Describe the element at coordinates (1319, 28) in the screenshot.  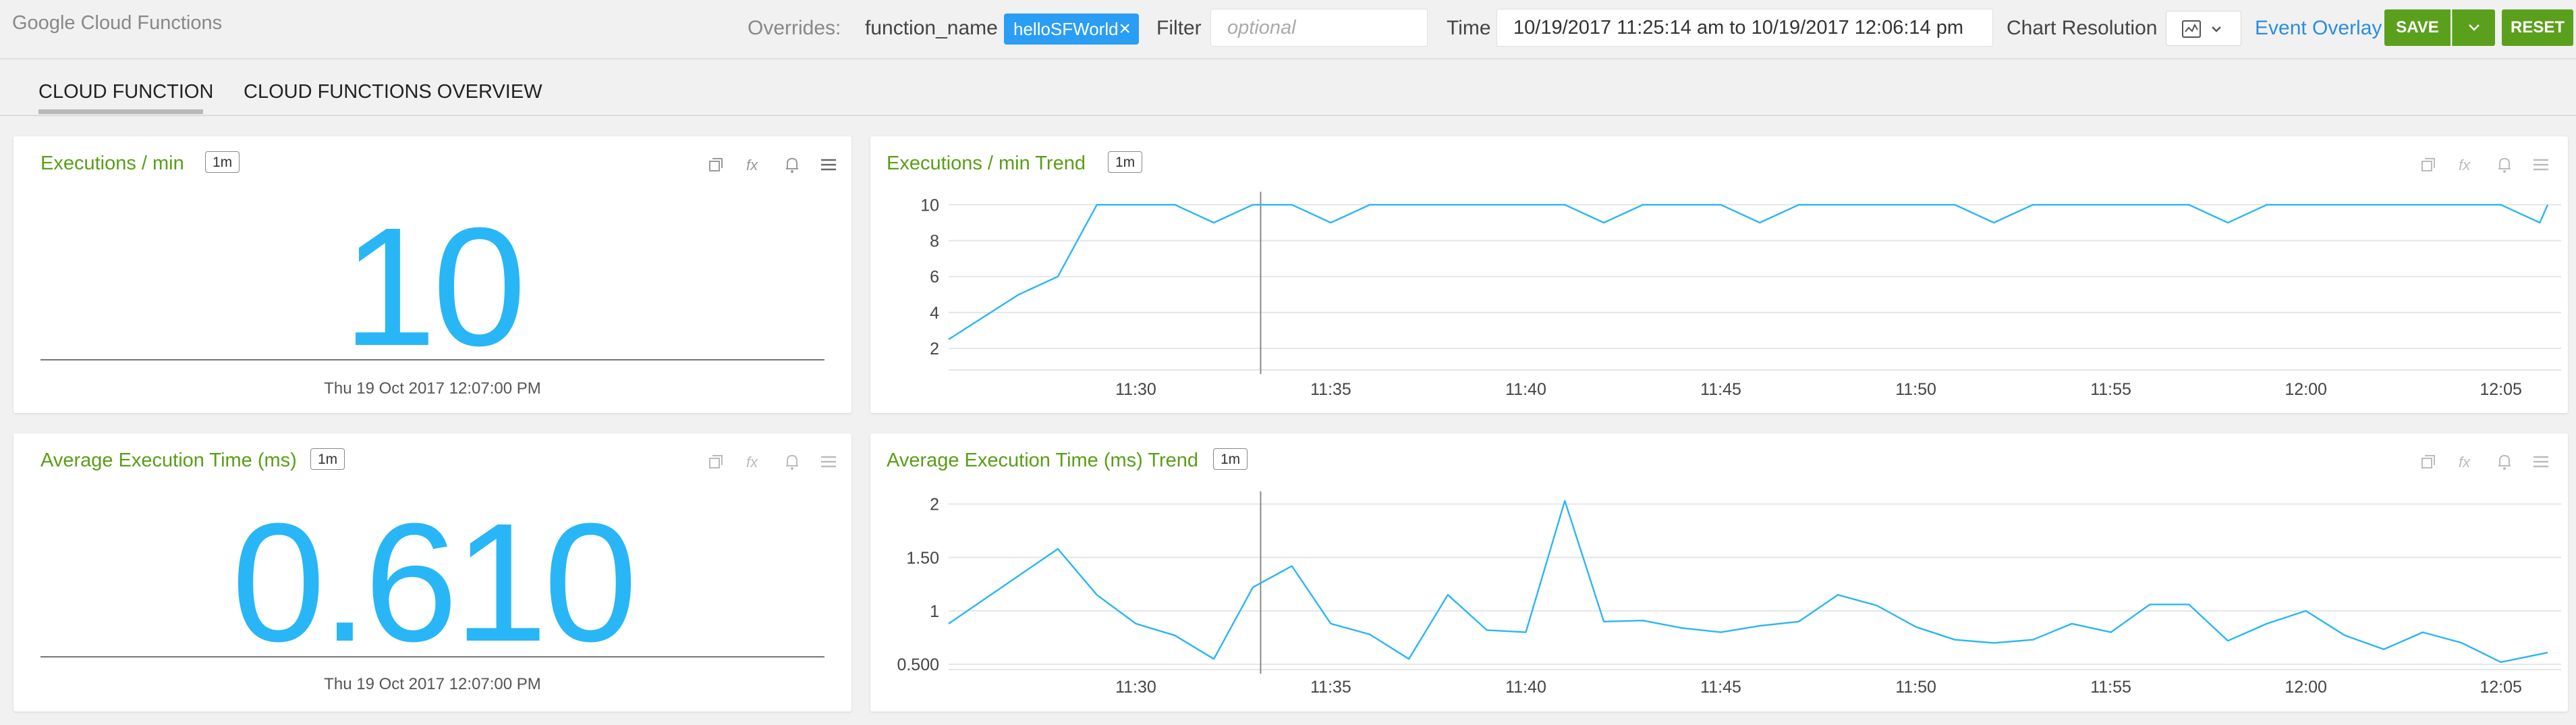
I see `filter-input: optional` at that location.